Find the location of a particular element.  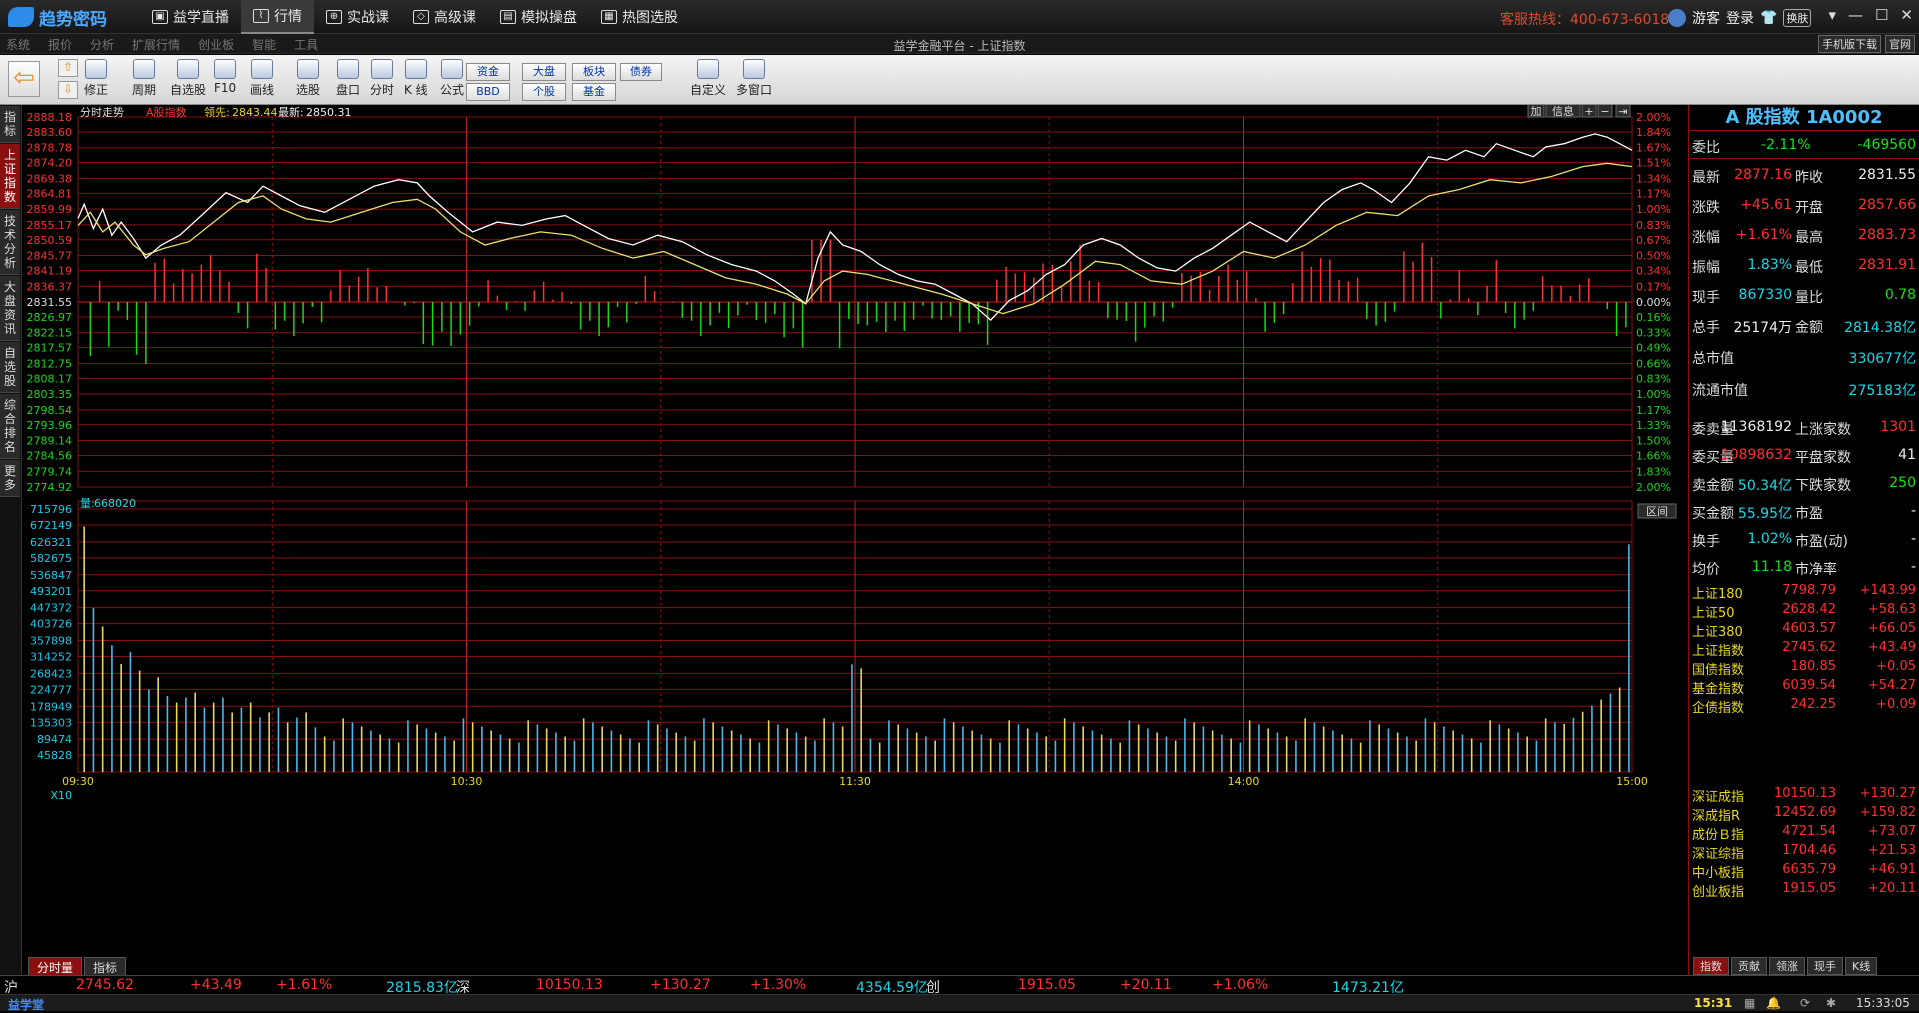

minimize-icon: — is located at coordinates (1855, 15).